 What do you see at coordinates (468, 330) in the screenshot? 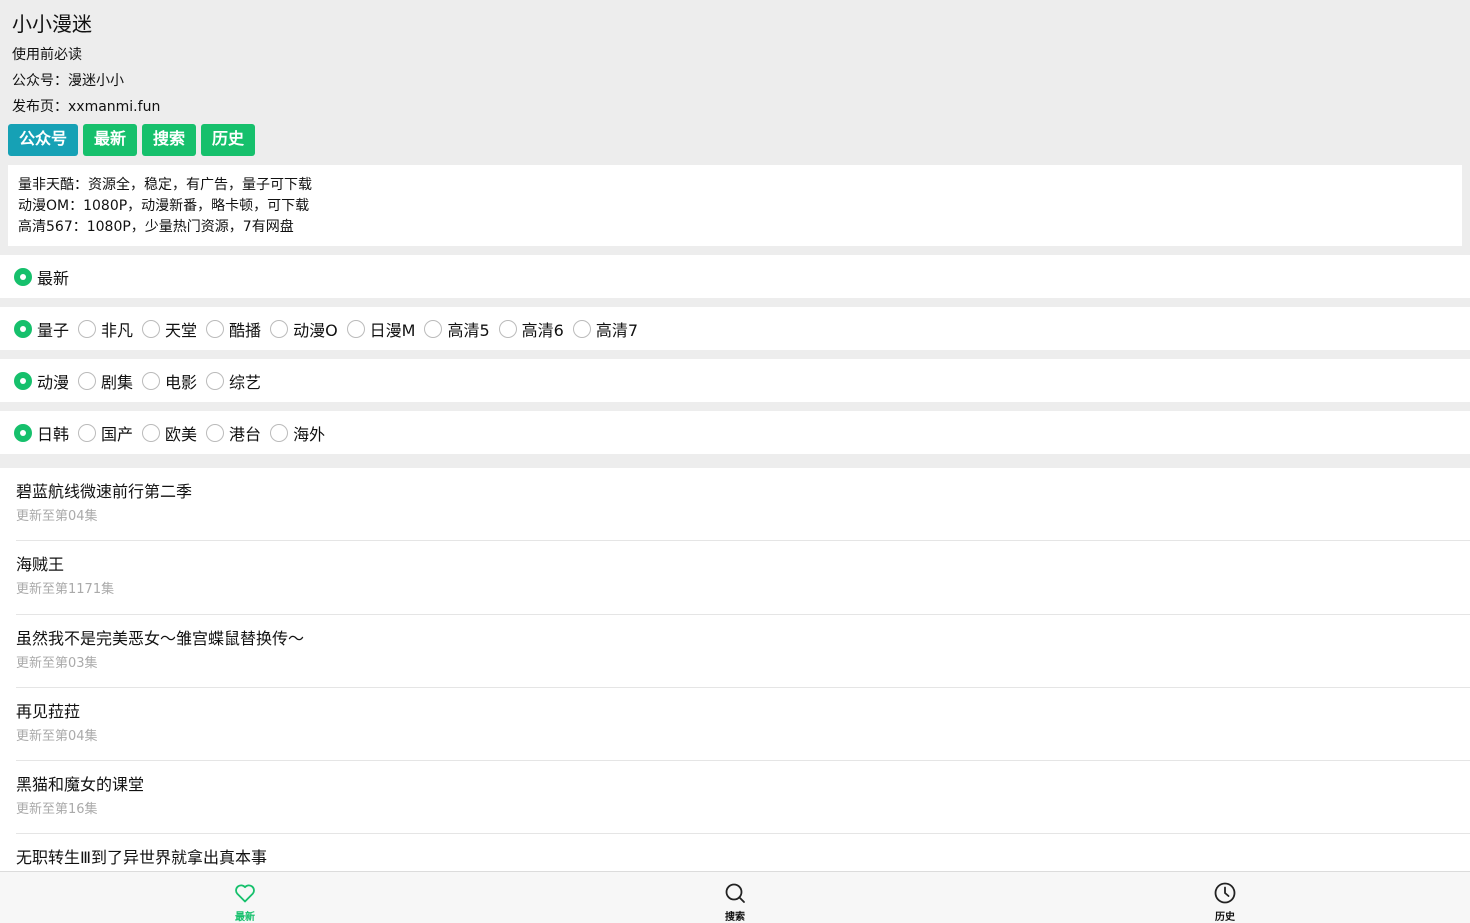
I see `radio-label: 高清5` at bounding box center [468, 330].